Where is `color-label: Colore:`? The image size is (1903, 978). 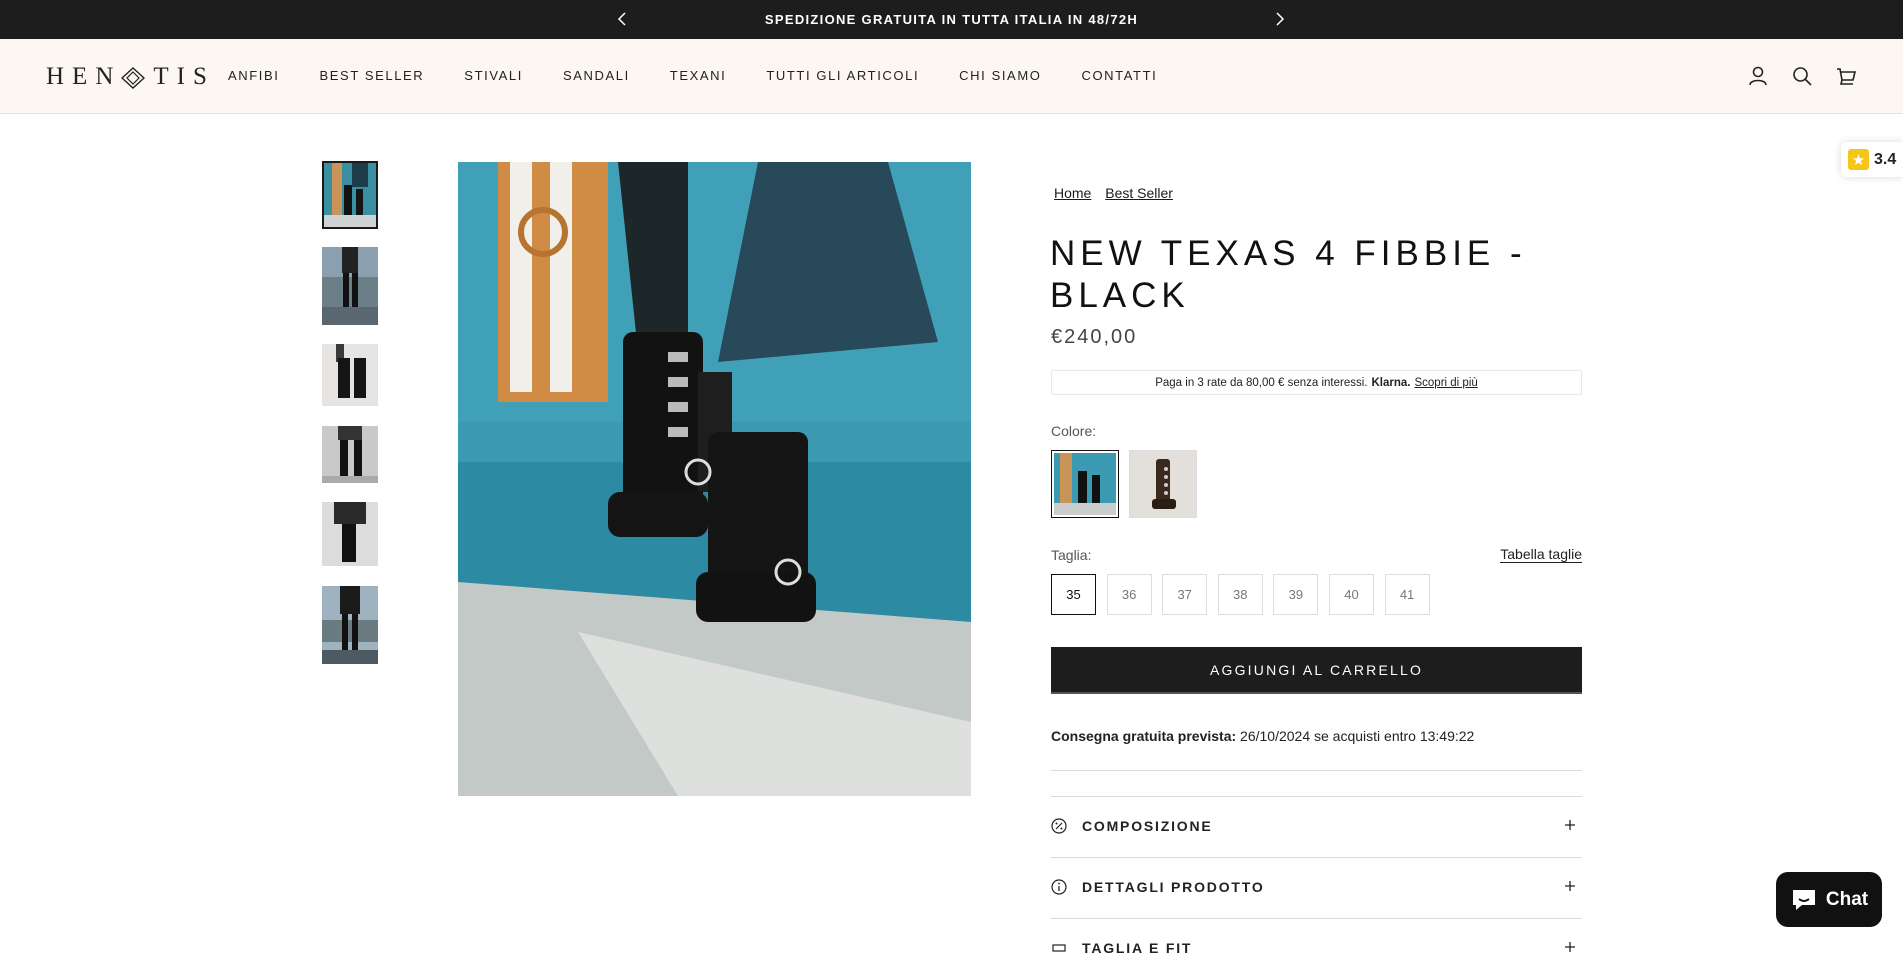 color-label: Colore: is located at coordinates (1074, 431).